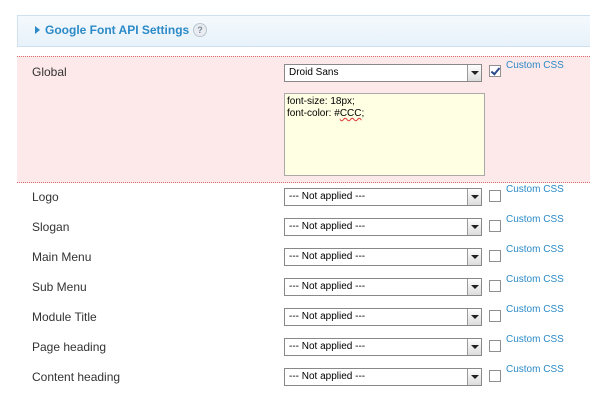 The image size is (590, 400). Describe the element at coordinates (313, 113) in the screenshot. I see `css-line-text: font-color: #` at that location.